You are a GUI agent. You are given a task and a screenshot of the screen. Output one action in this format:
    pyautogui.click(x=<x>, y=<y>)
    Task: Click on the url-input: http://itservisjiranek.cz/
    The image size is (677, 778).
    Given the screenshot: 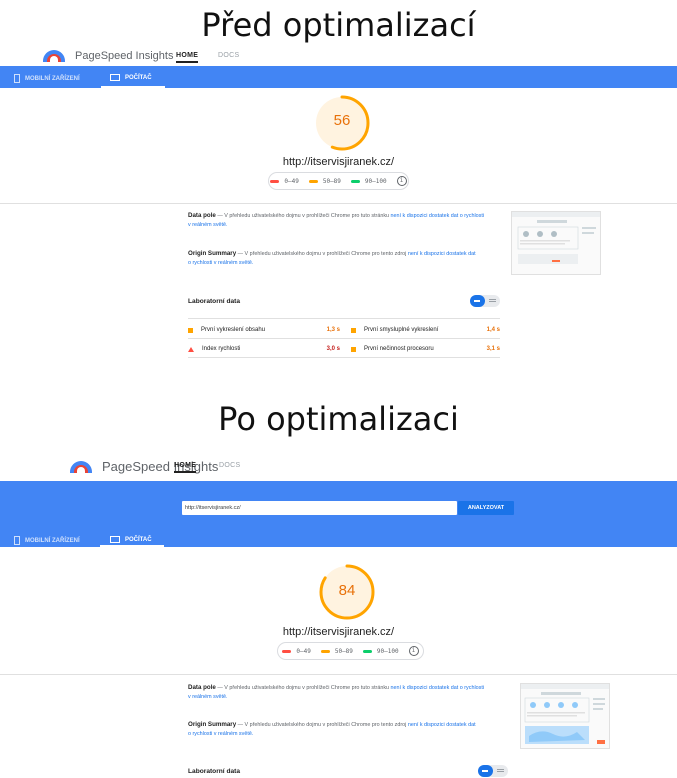 What is the action you would take?
    pyautogui.click(x=319, y=508)
    